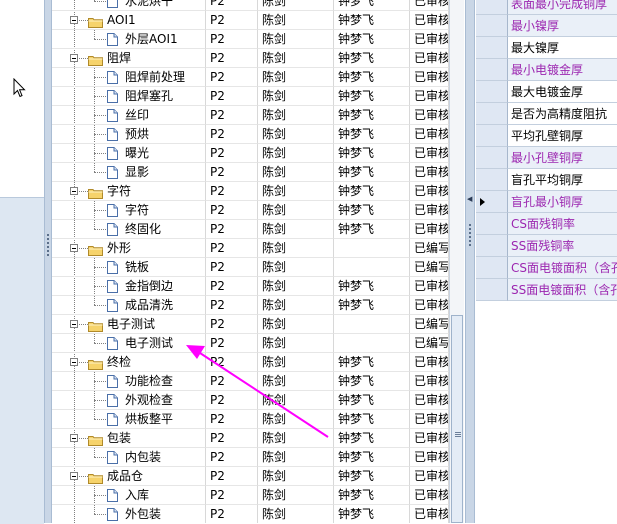 This screenshot has width=617, height=524. I want to click on tree-name-cell: 阻焊塞孔, so click(129, 96).